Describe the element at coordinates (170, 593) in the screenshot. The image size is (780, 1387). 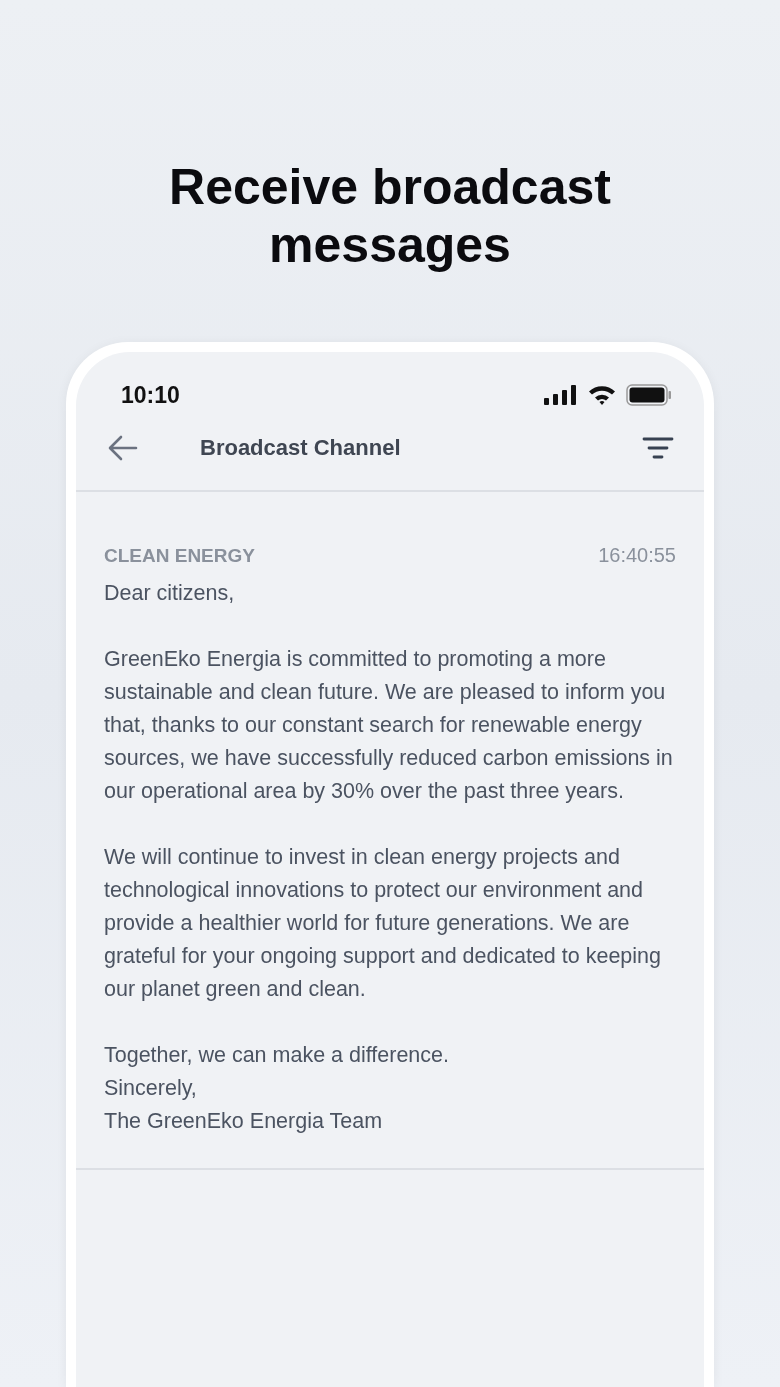
I see `message-text: Dear citizens,` at that location.